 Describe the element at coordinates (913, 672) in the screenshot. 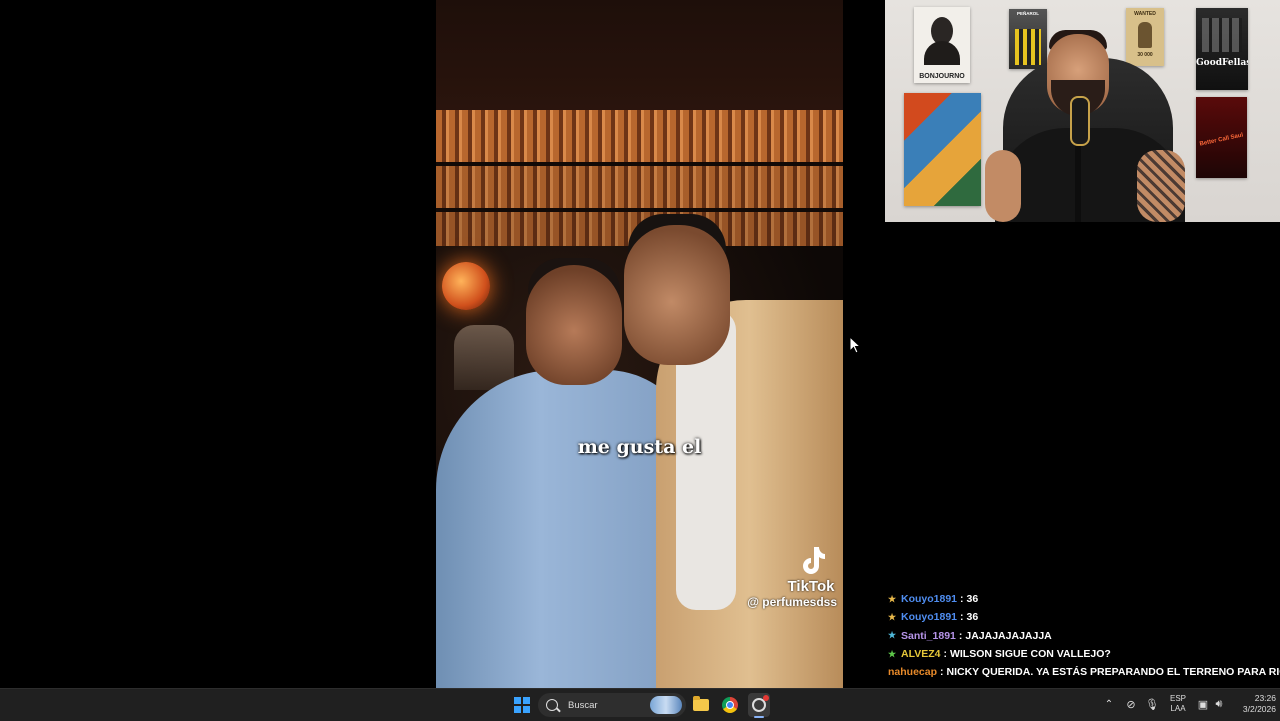

I see `chat-username: nahuecap` at that location.